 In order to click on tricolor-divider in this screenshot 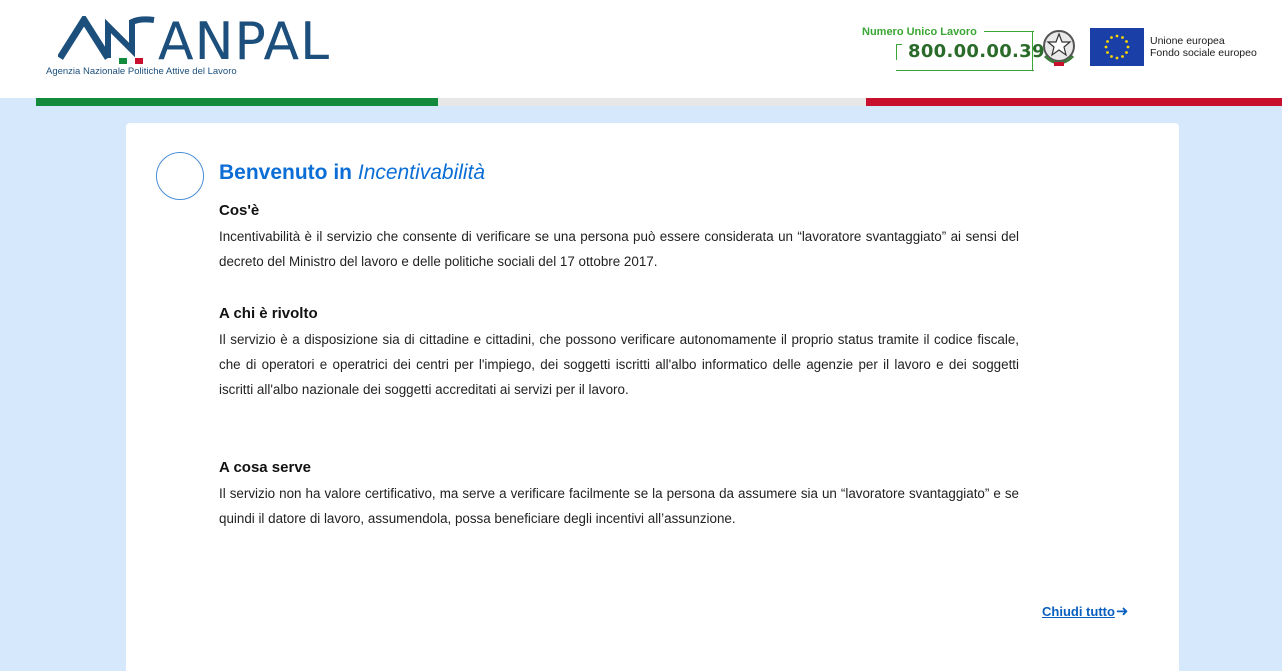, I will do `click(659, 102)`.